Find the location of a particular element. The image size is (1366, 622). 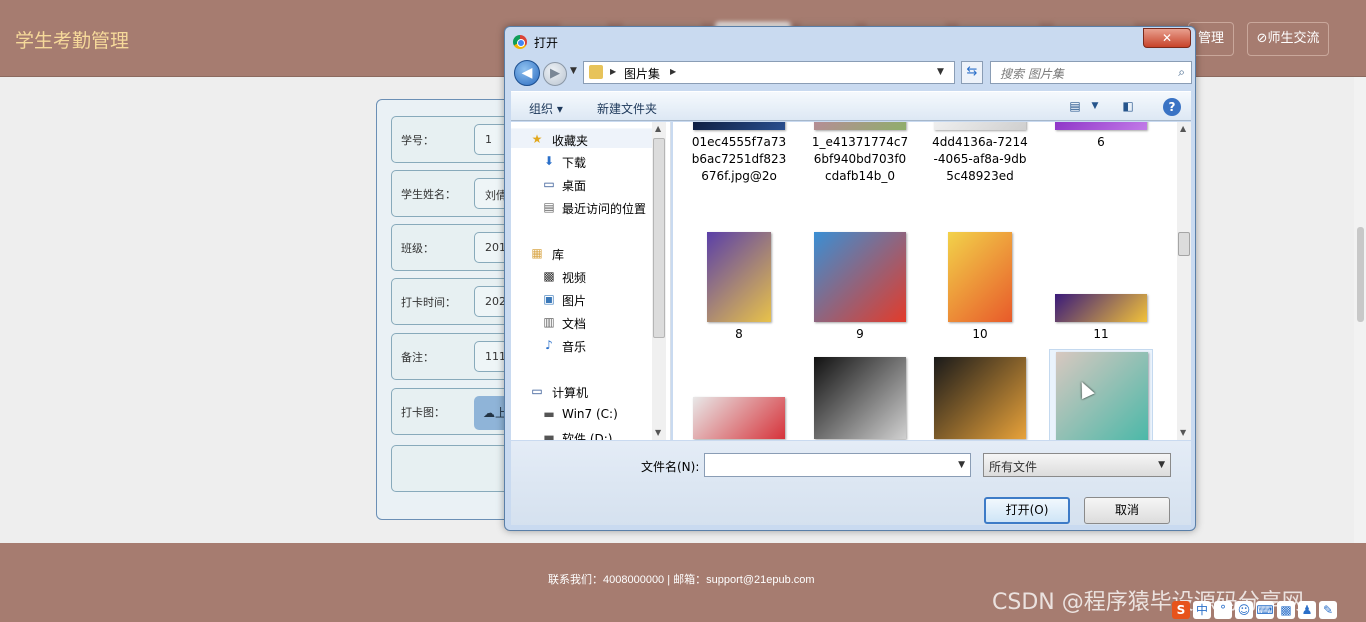

file-tile: 14 is located at coordinates (860, 394).